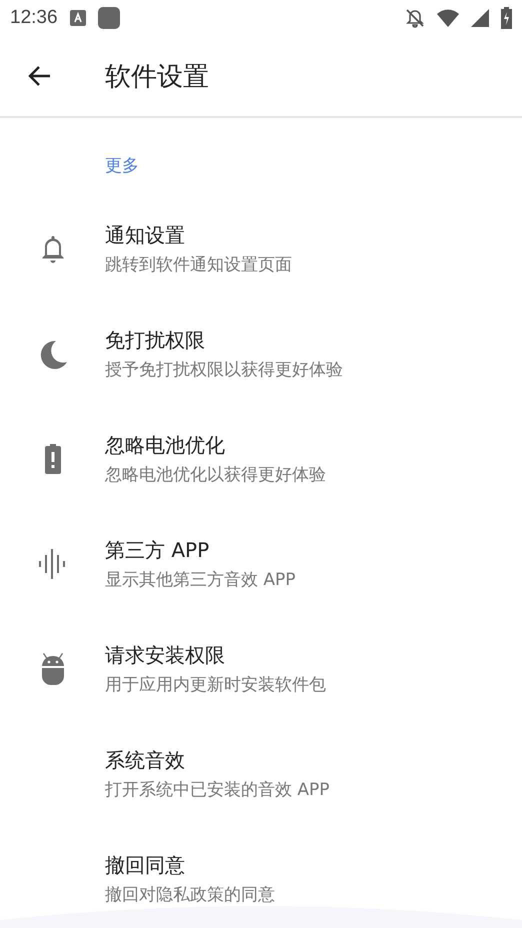 The image size is (522, 928). I want to click on android-icon, so click(52, 668).